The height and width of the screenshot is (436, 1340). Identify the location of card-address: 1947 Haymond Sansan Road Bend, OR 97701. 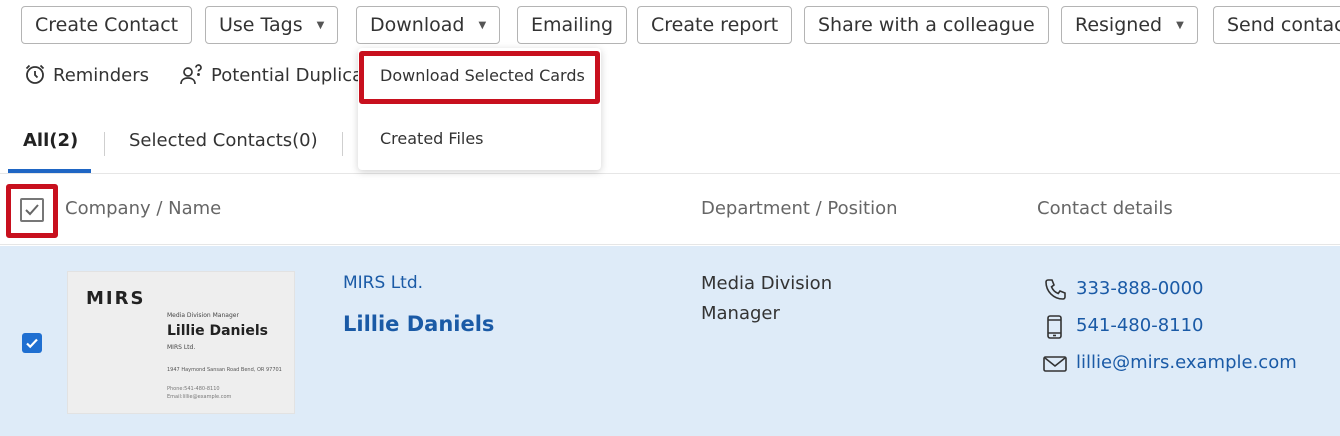
(224, 370).